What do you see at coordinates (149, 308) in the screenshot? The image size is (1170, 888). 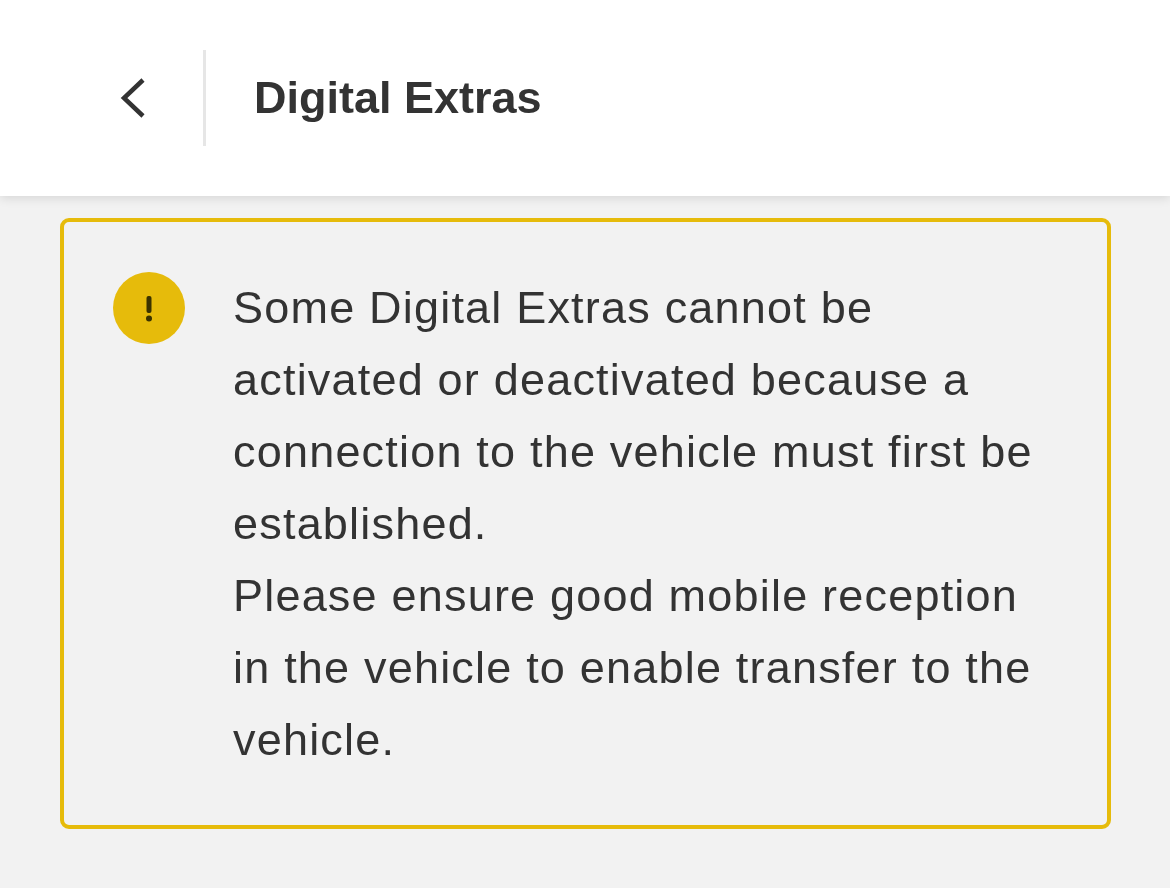 I see `warning-icon` at bounding box center [149, 308].